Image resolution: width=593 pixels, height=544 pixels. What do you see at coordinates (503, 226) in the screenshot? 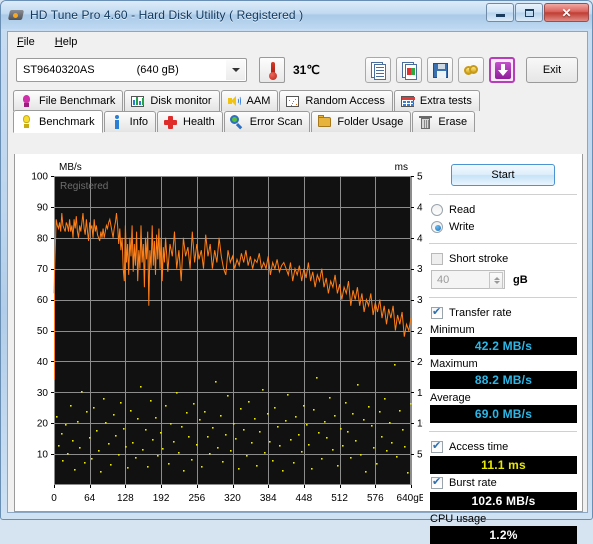
I see `radio-write: Write` at bounding box center [503, 226].